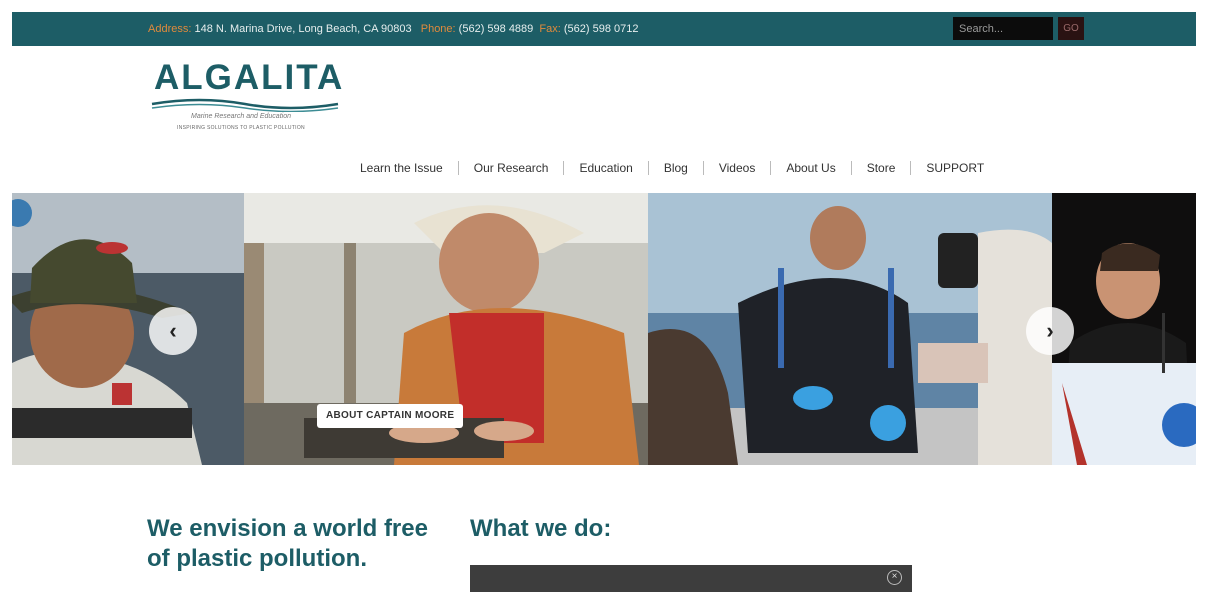 This screenshot has width=1208, height=592. I want to click on logo-wordmark: ALGALITA, so click(249, 77).